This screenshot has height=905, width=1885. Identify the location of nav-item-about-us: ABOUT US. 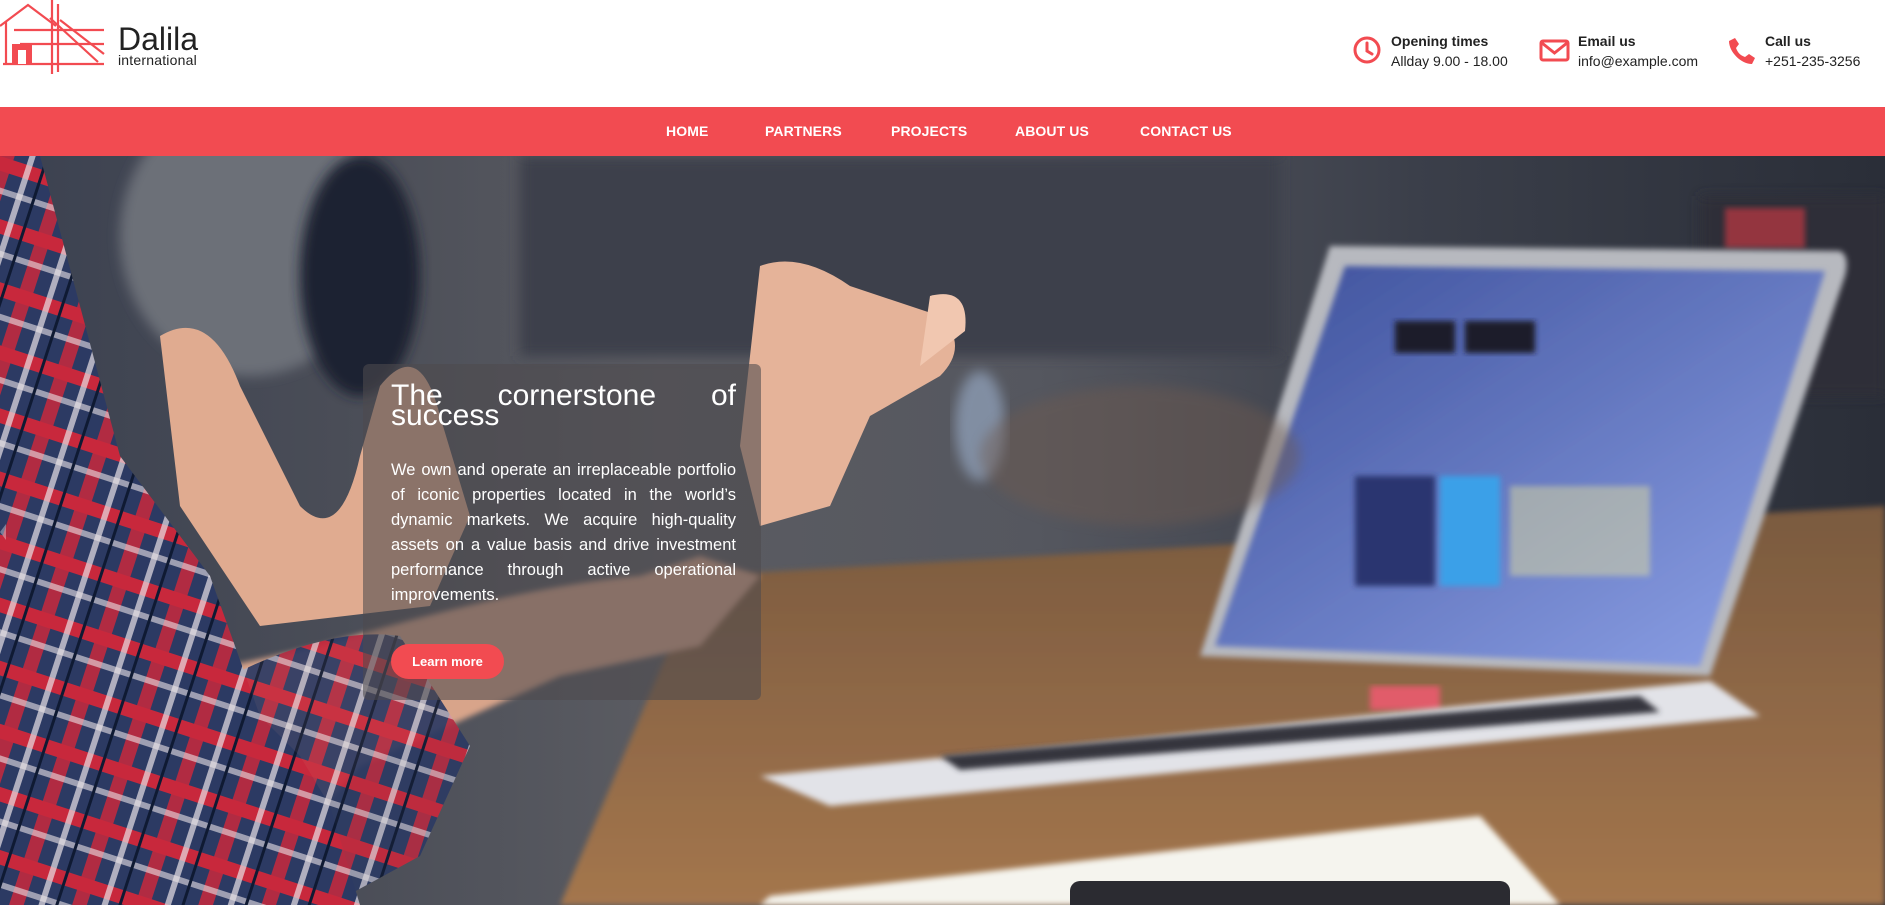
(1052, 131).